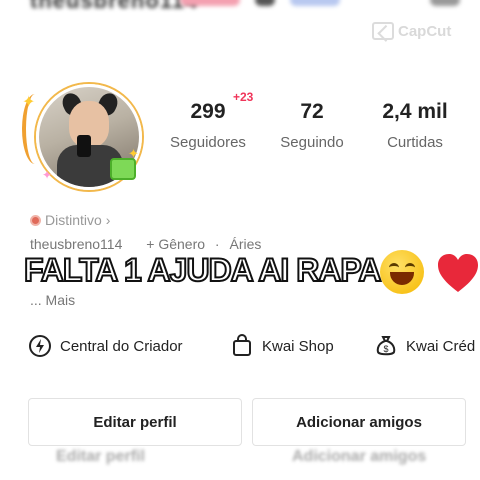 Image resolution: width=480 pixels, height=480 pixels. What do you see at coordinates (52, 300) in the screenshot?
I see `more-link: ... Mais` at bounding box center [52, 300].